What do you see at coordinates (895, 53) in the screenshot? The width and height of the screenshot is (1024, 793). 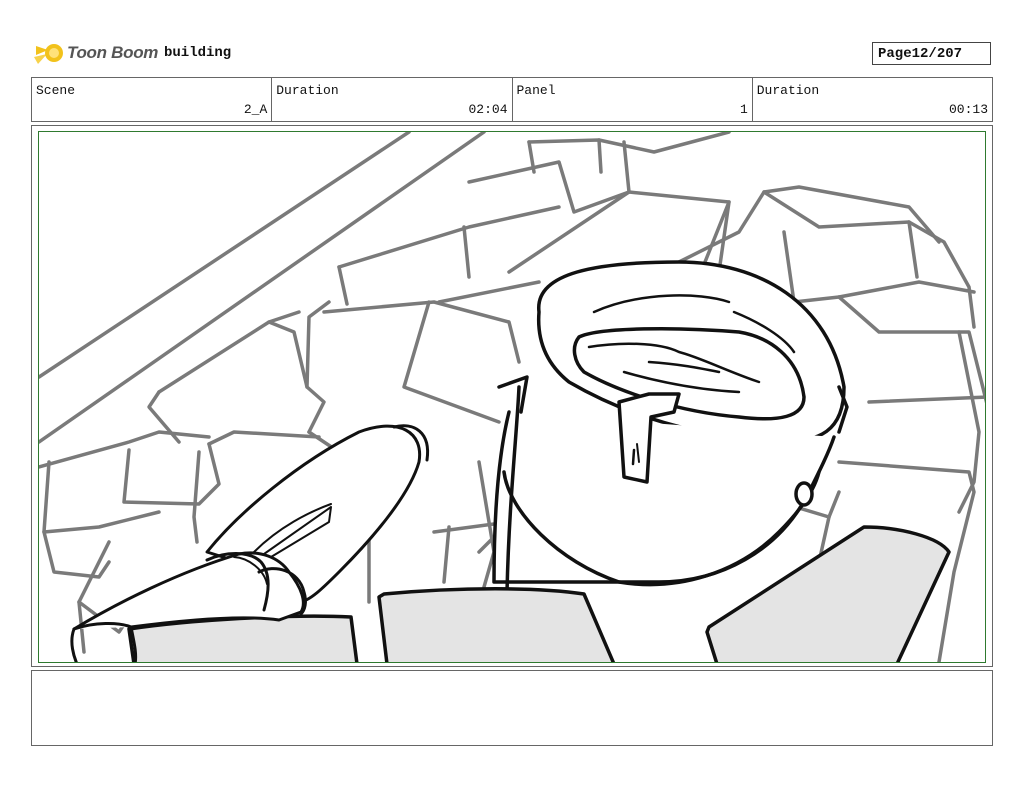 I see `page-label: Page` at bounding box center [895, 53].